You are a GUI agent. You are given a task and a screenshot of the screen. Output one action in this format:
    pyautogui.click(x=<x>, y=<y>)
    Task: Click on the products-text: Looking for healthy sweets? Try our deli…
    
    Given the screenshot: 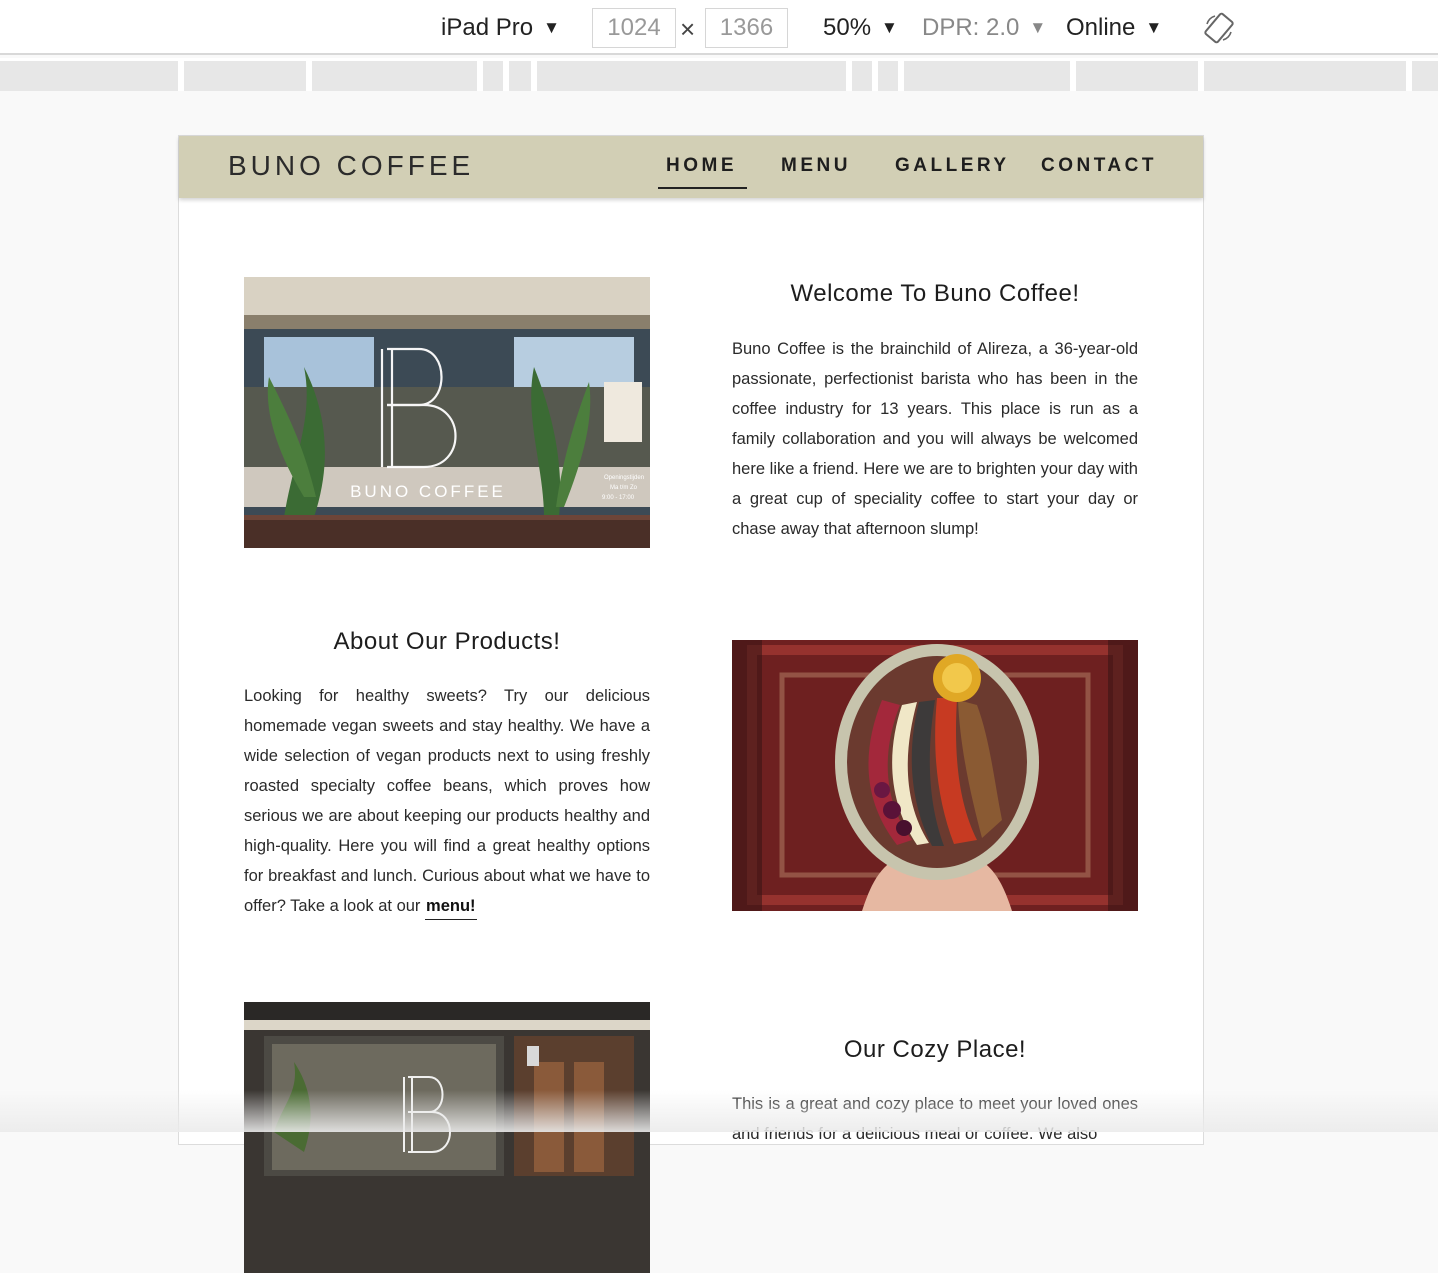 What is the action you would take?
    pyautogui.click(x=447, y=801)
    